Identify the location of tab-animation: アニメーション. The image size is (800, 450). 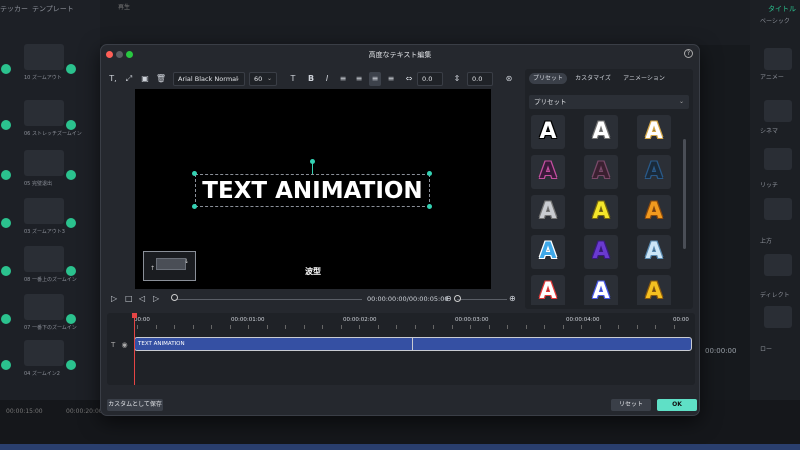
(644, 78).